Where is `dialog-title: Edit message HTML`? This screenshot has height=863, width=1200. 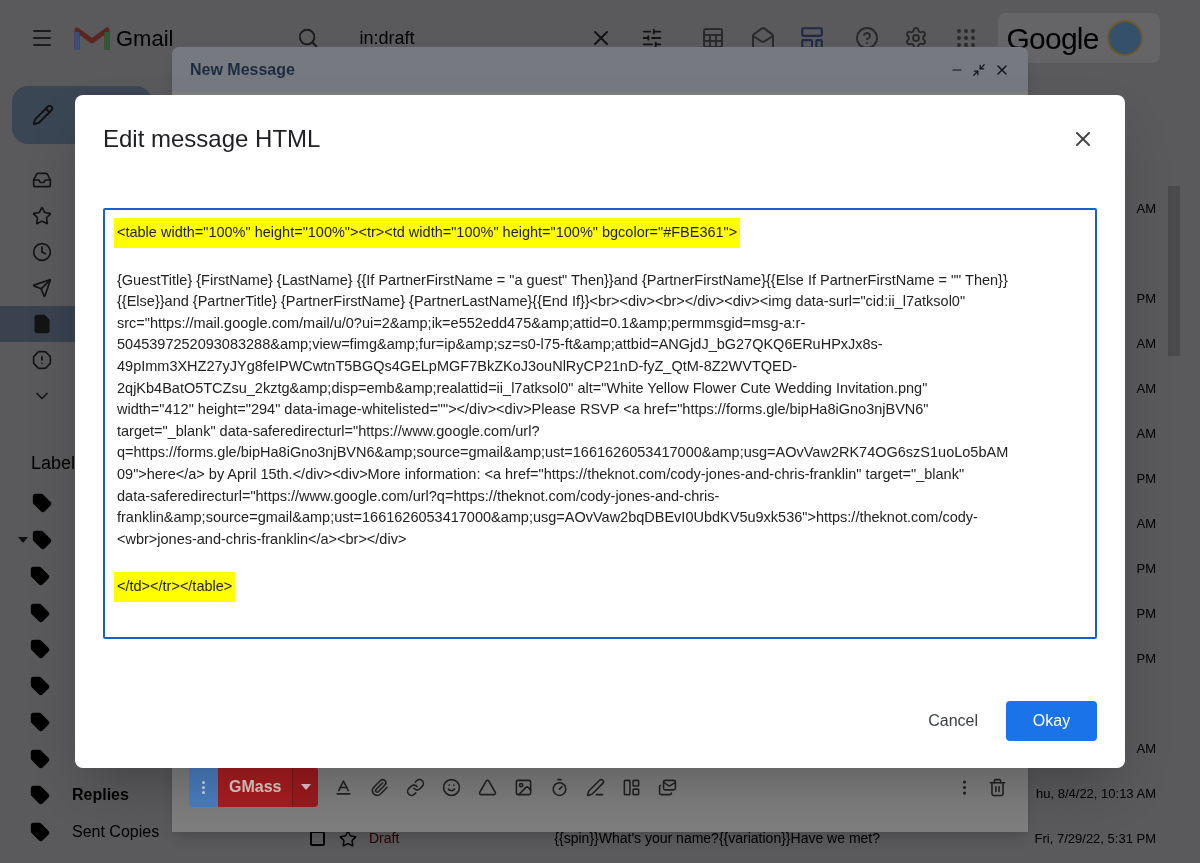
dialog-title: Edit message HTML is located at coordinates (212, 139).